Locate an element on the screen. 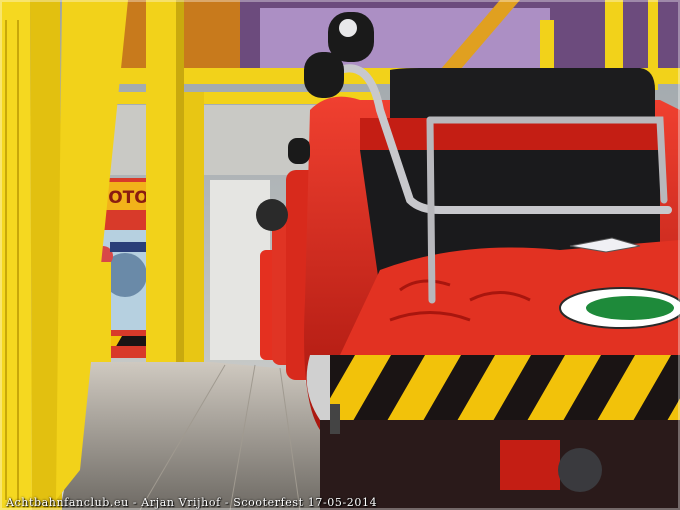 This screenshot has height=510, width=680. hazard-bumper is located at coordinates (497, 387).